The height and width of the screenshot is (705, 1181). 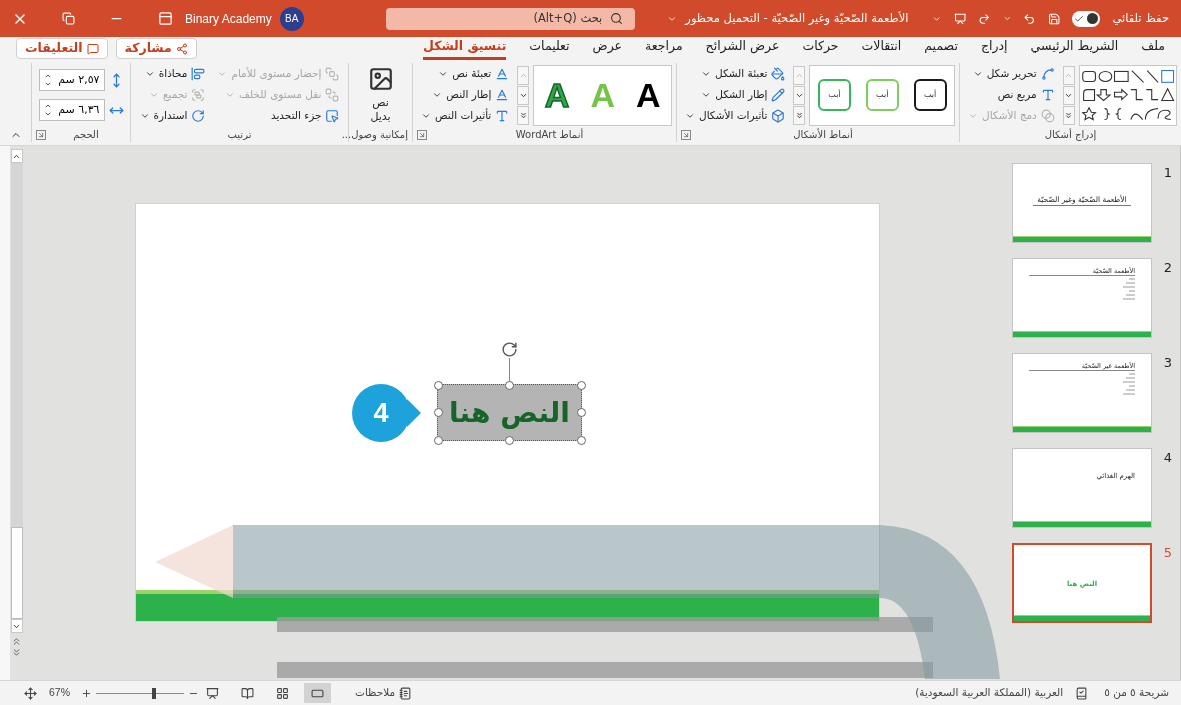 I want to click on ribbon-command: مربع نص, so click(x=1011, y=95).